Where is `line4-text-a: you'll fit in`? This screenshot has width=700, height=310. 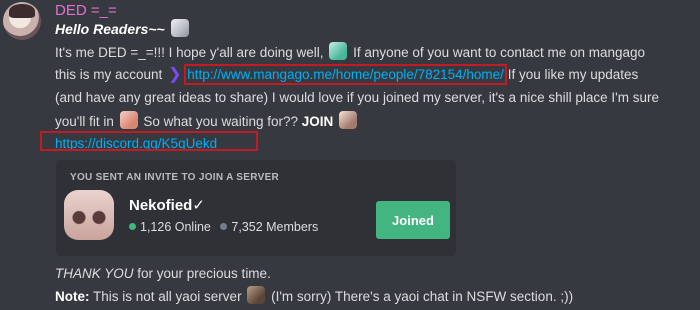
line4-text-a: you'll fit in is located at coordinates (84, 121).